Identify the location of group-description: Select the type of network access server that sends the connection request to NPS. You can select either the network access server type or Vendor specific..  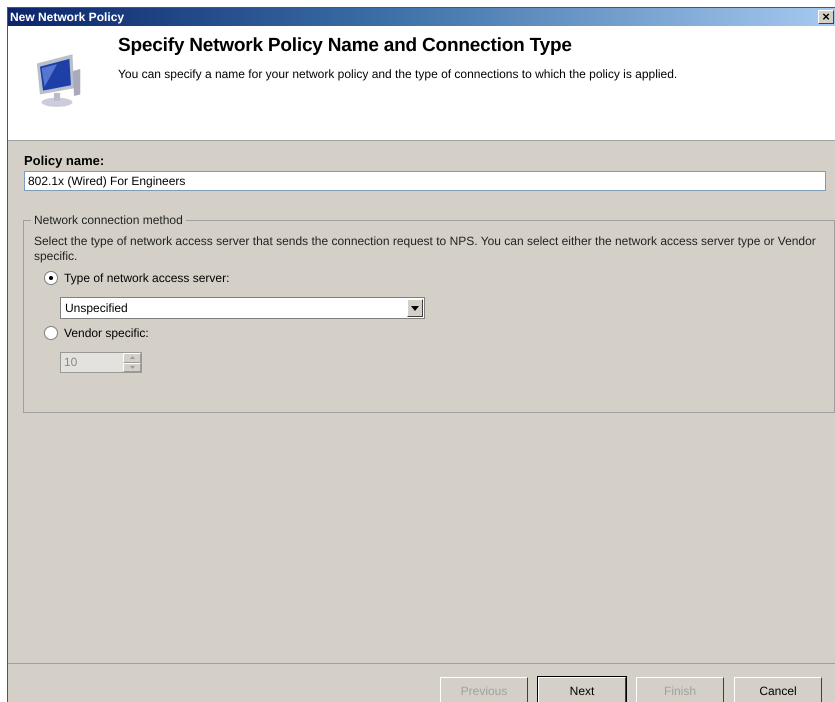
(425, 249).